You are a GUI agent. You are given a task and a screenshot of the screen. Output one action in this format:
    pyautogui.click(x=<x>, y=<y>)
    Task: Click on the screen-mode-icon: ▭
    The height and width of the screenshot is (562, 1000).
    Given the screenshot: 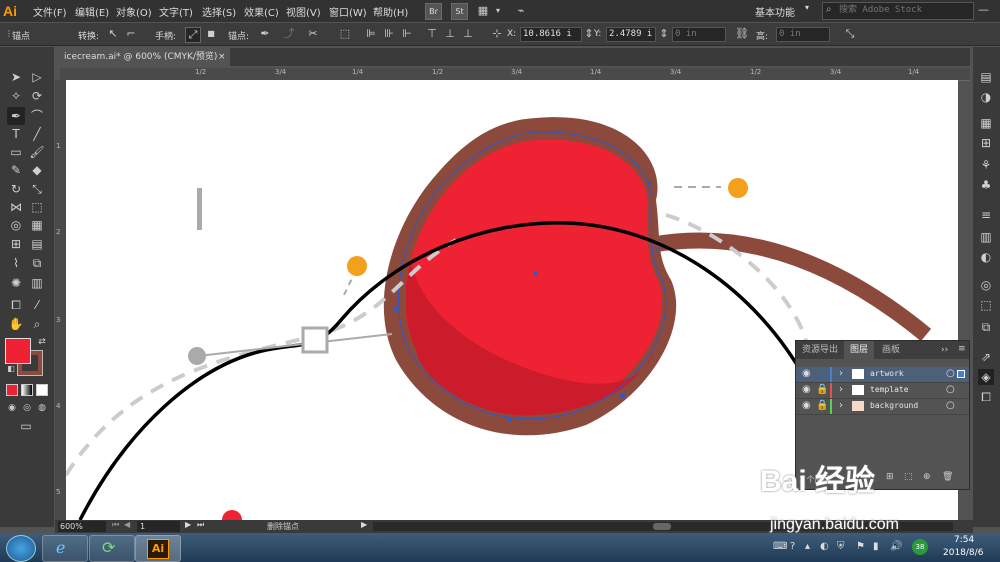 What is the action you would take?
    pyautogui.click(x=26, y=426)
    